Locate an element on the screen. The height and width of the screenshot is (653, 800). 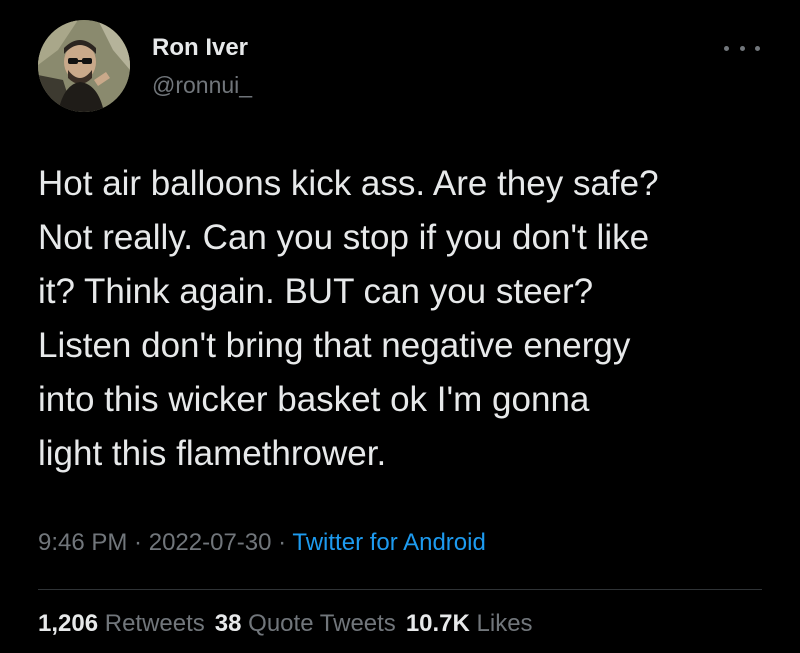
tweet-text-line: light this flamethrower. is located at coordinates (212, 453).